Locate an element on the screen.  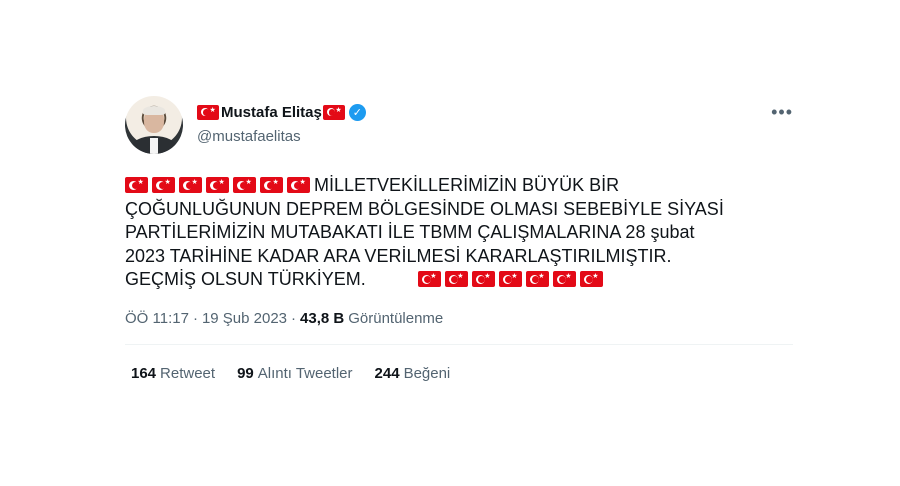
leading-flags: ★ ★ ★ ★ ★ ★ ★ is located at coordinates (219, 185).